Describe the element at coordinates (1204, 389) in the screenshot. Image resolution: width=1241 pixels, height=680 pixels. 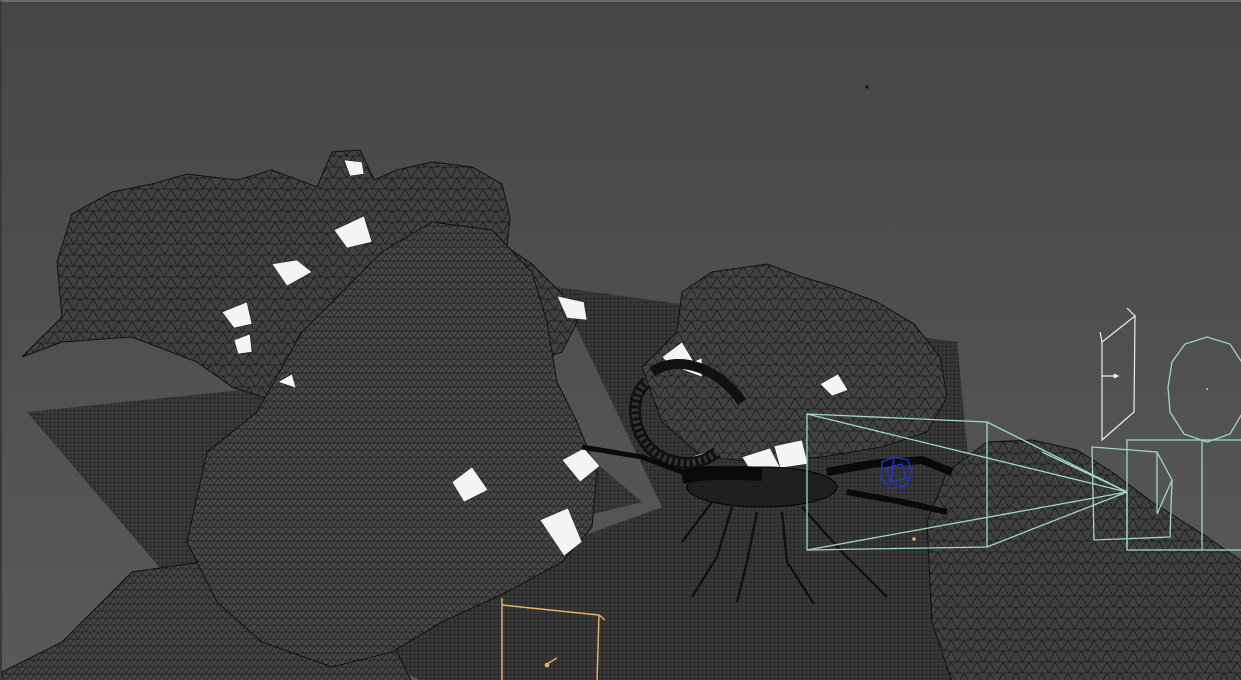
I see `helper-circle` at that location.